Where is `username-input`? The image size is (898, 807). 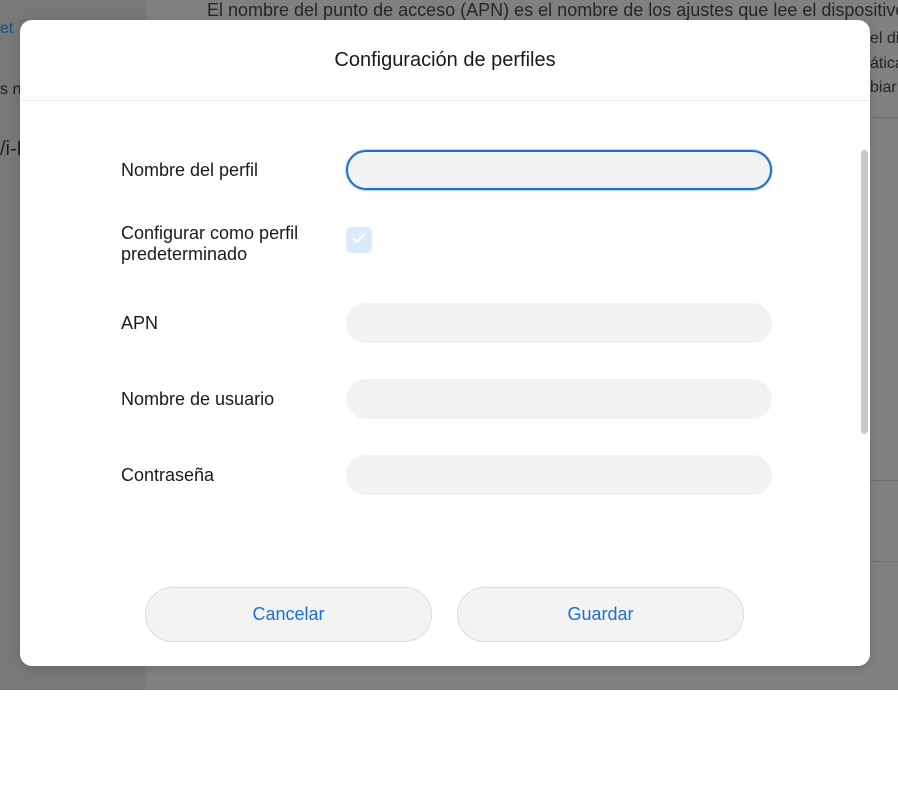 username-input is located at coordinates (559, 399).